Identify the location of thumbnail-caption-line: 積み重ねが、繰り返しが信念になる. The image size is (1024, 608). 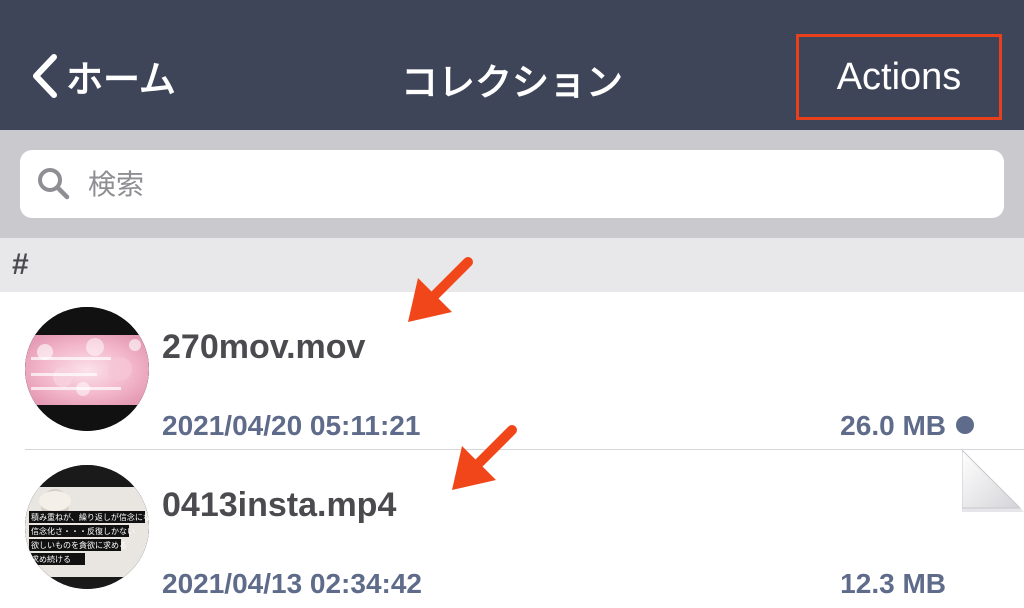
(90, 517).